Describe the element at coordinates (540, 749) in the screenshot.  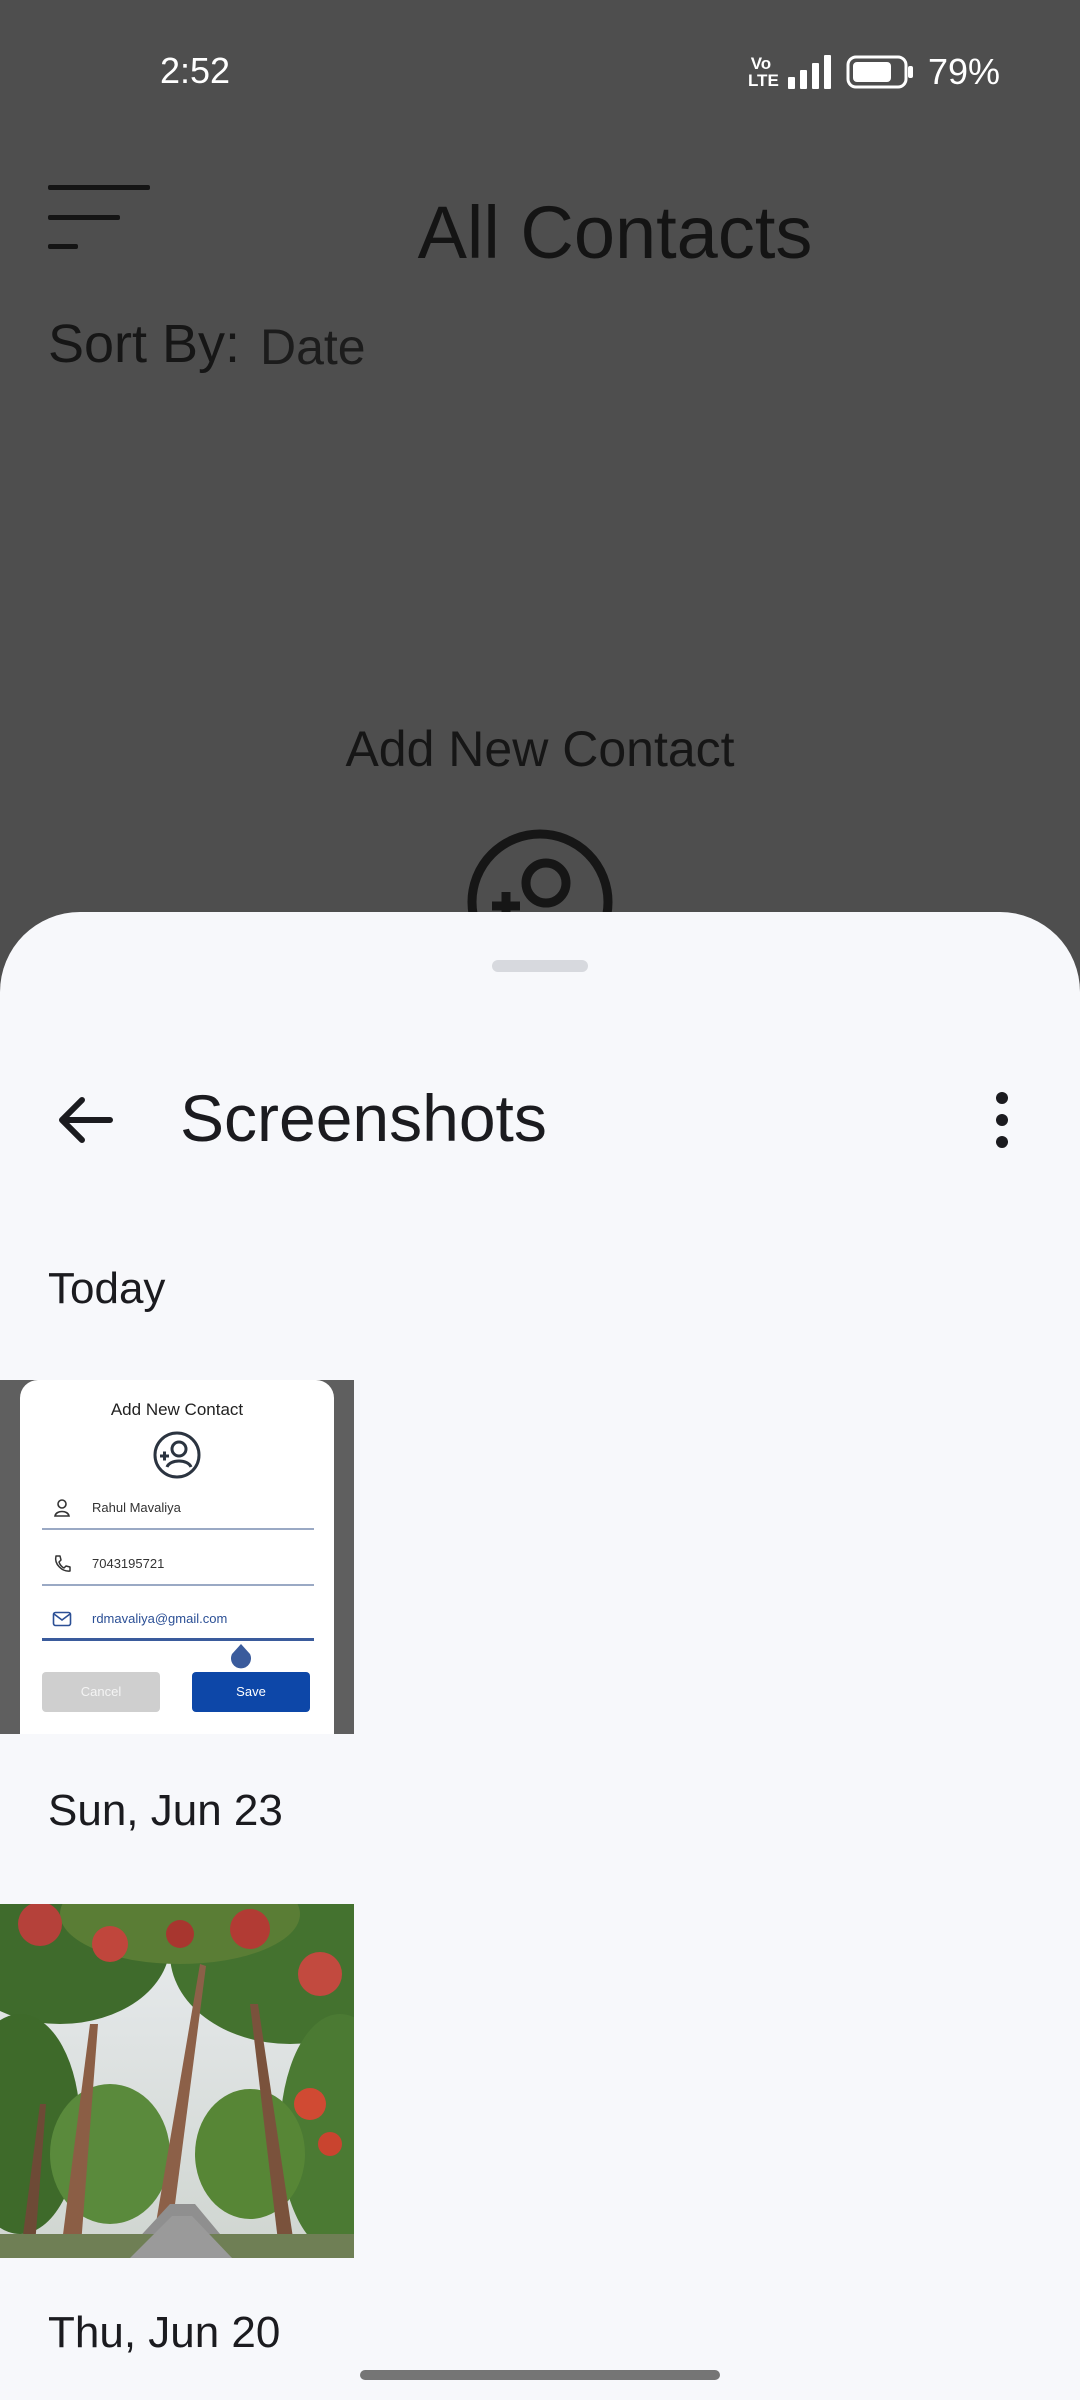
I see `add-new-contact-label: Add New Contact` at that location.